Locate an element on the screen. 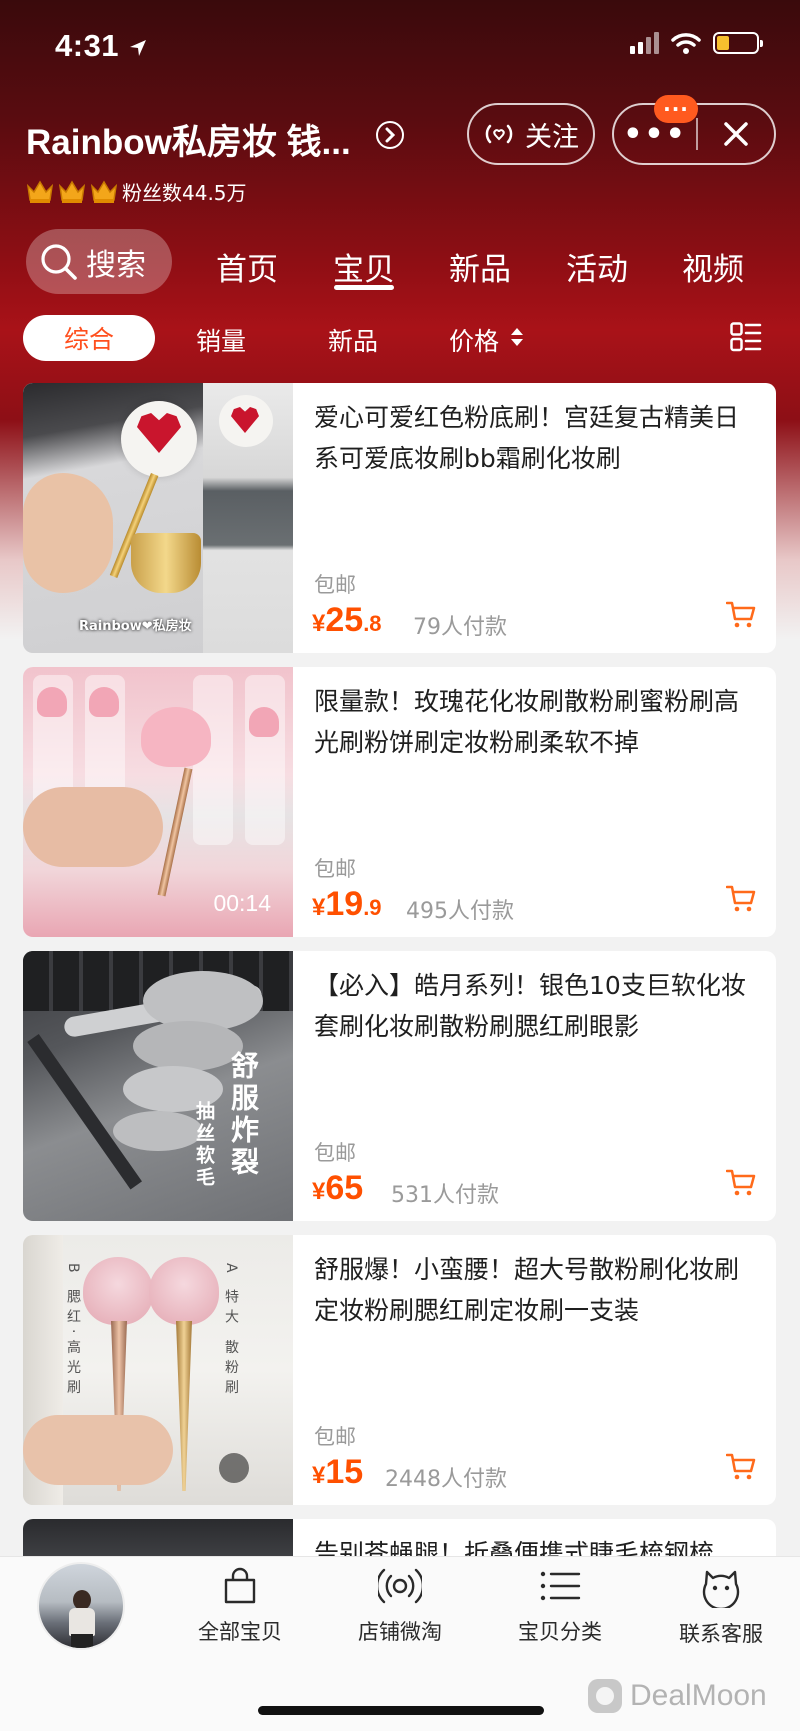 Image resolution: width=800 pixels, height=1731 pixels. image-caption-text: 抽丝软毛 is located at coordinates (204, 1145).